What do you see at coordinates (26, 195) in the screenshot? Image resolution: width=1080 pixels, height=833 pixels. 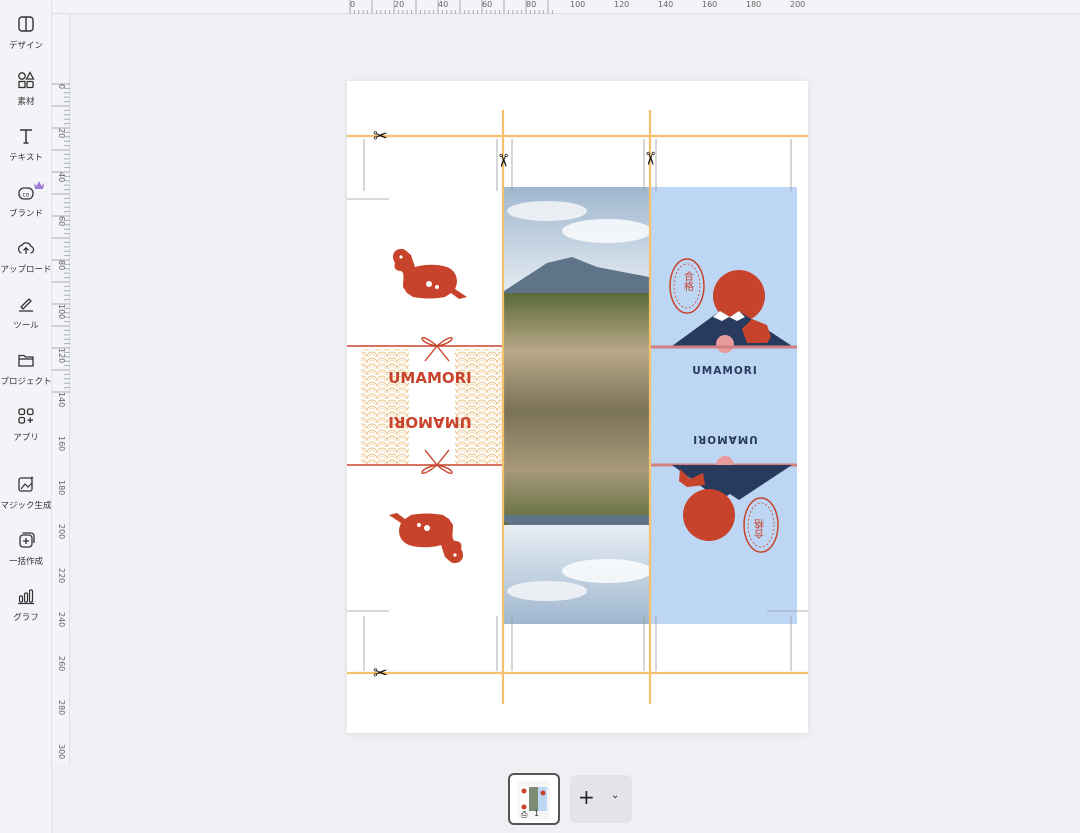 I see `svg-text: co` at bounding box center [26, 195].